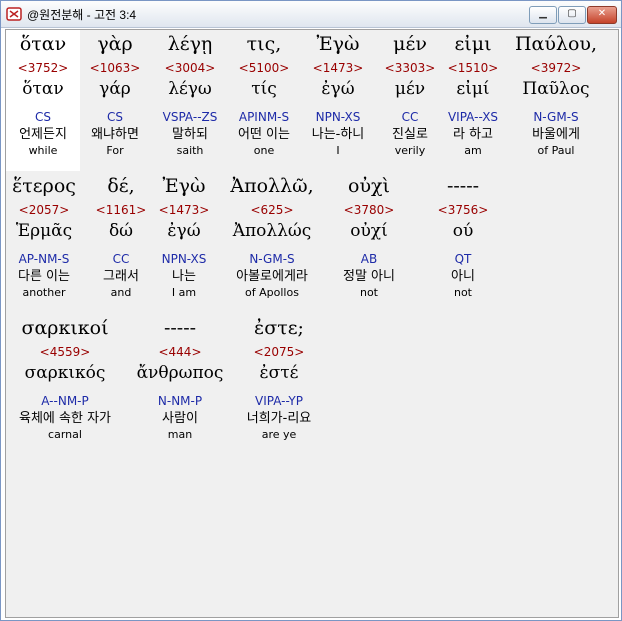  What do you see at coordinates (556, 134) in the screenshot?
I see `korean-gloss: 바울에게` at bounding box center [556, 134].